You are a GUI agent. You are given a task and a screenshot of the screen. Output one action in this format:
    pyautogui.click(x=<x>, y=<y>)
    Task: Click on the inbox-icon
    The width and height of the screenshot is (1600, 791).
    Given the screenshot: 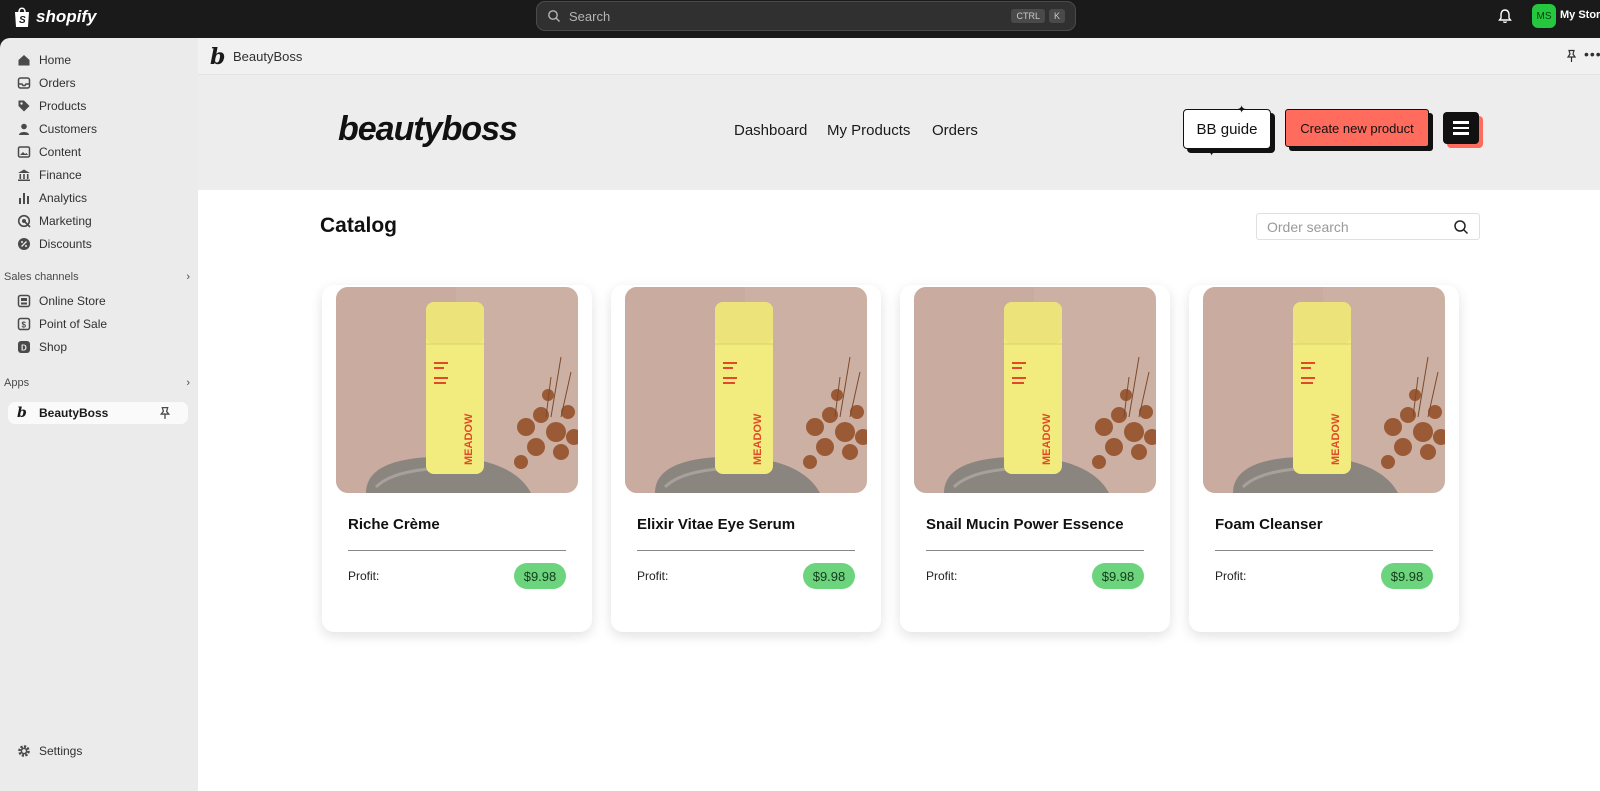 What is the action you would take?
    pyautogui.click(x=24, y=83)
    